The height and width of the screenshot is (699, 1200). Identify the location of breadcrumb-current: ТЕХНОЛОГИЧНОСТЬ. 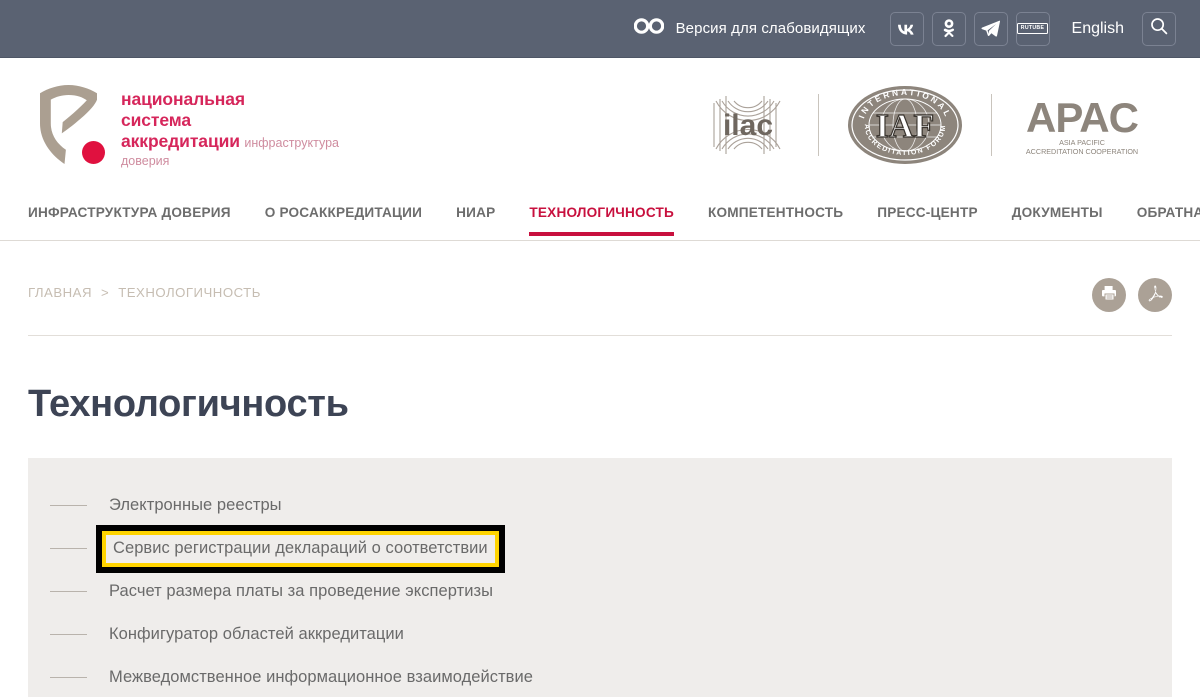
(189, 292).